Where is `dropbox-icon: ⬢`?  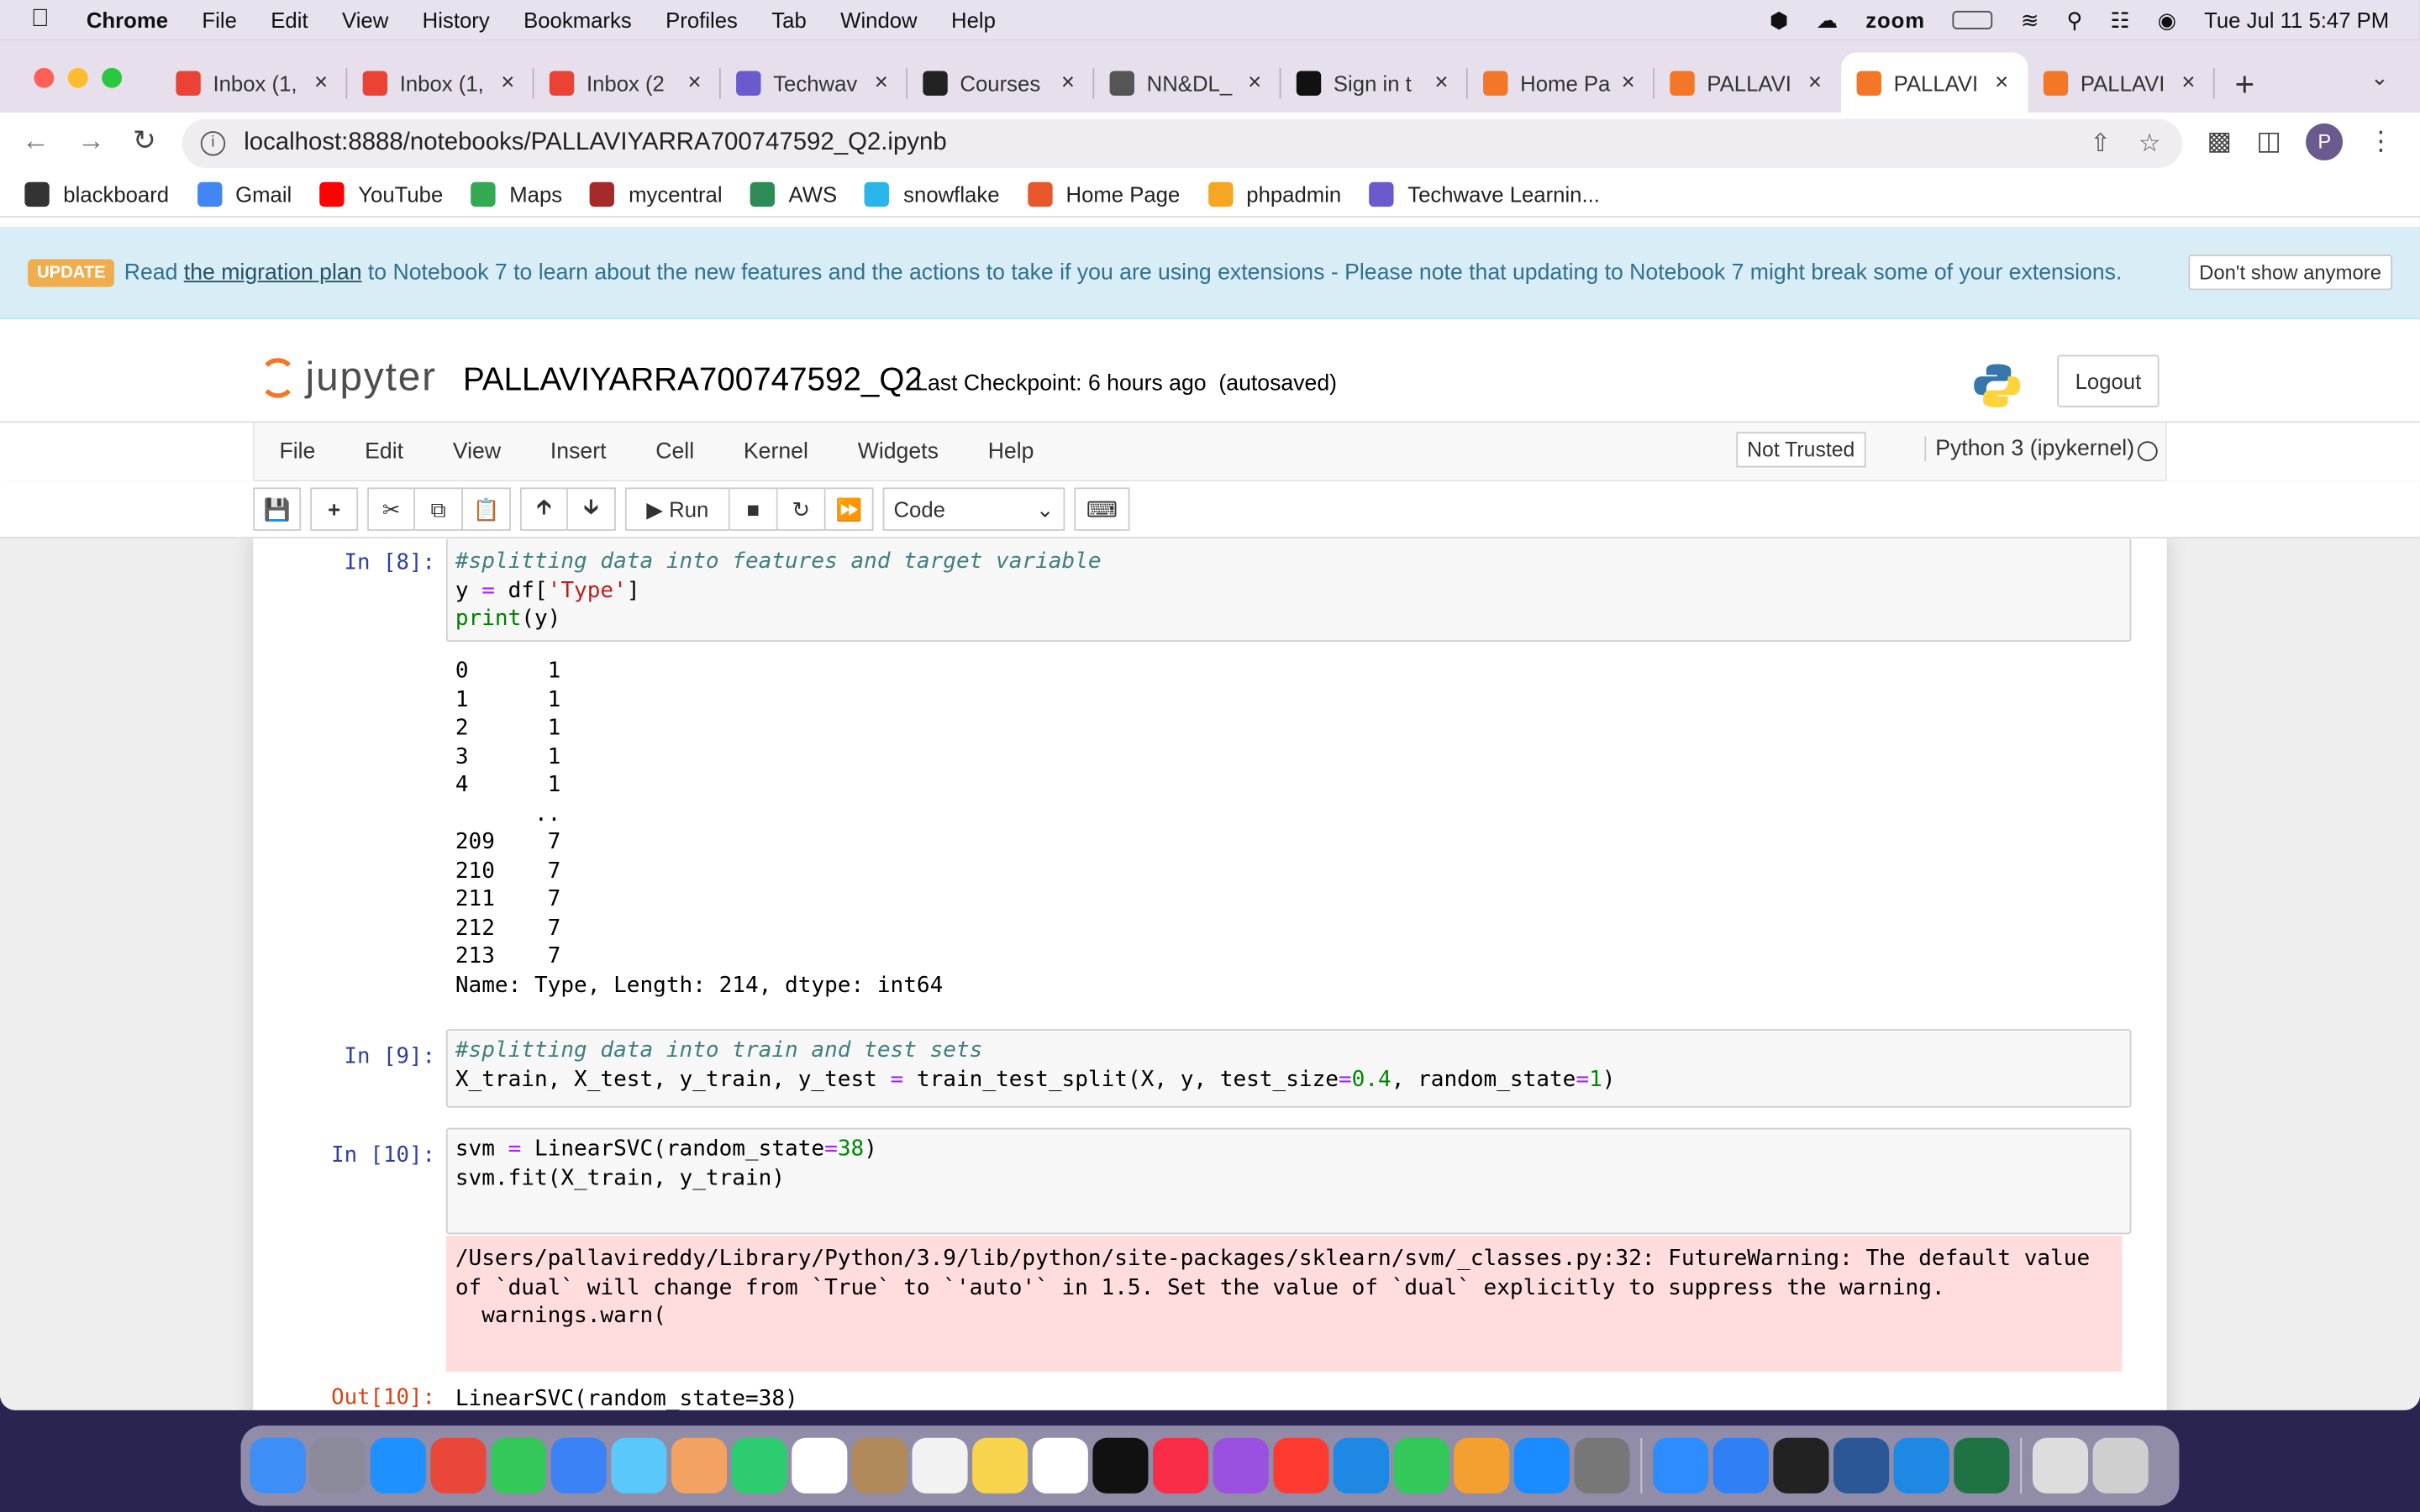
dropbox-icon: ⬢ is located at coordinates (1779, 20).